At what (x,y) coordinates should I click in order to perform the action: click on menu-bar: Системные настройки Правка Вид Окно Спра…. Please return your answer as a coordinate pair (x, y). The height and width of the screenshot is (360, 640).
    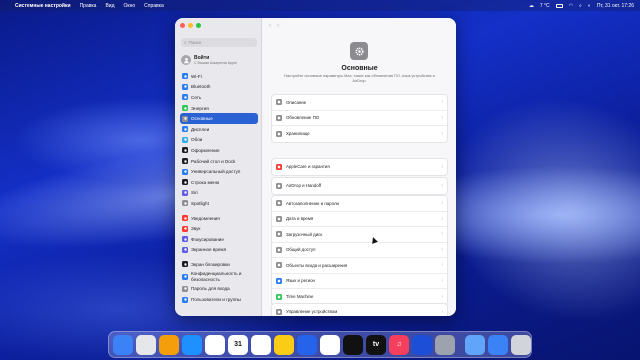
    Looking at the image, I should click on (320, 5).